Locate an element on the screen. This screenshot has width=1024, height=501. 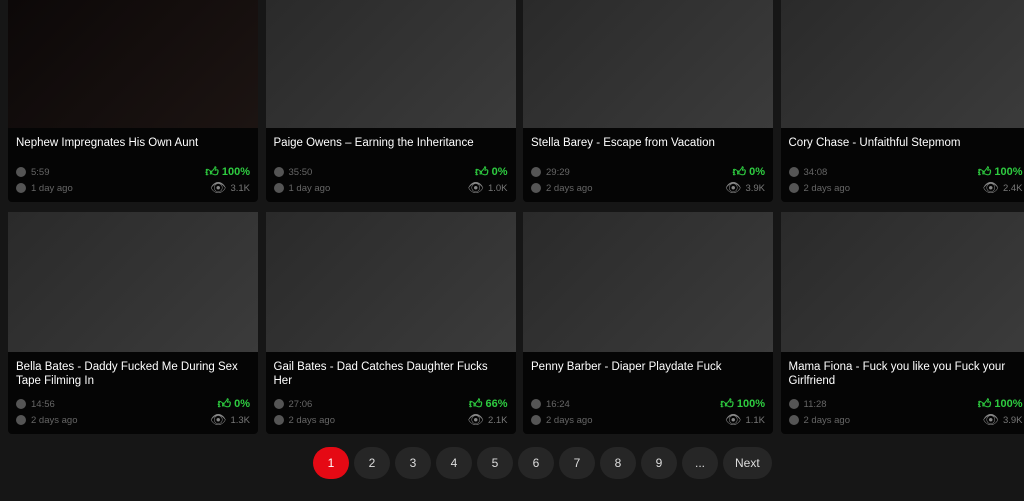
page-button-9: 9 is located at coordinates (659, 463).